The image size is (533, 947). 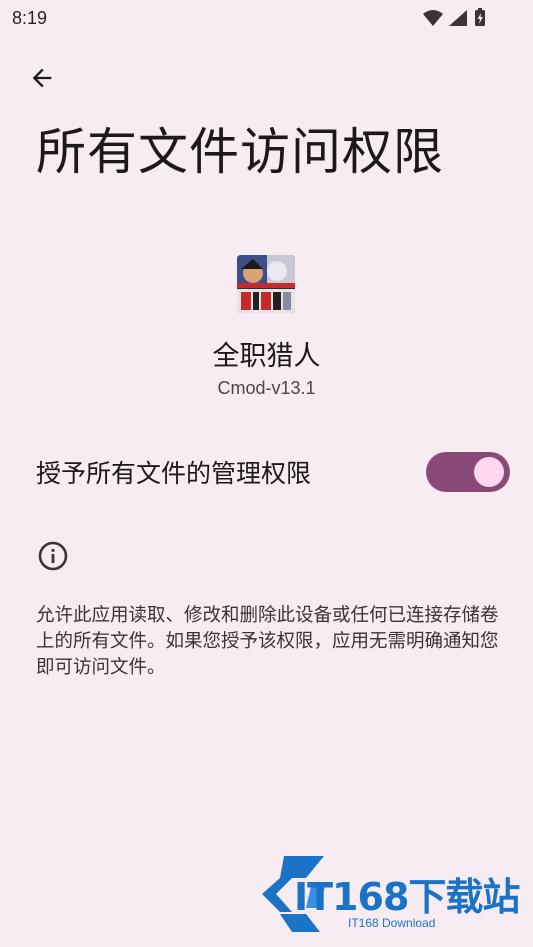 I want to click on watermark: IT168下载站 IT168 Download, so click(x=393, y=894).